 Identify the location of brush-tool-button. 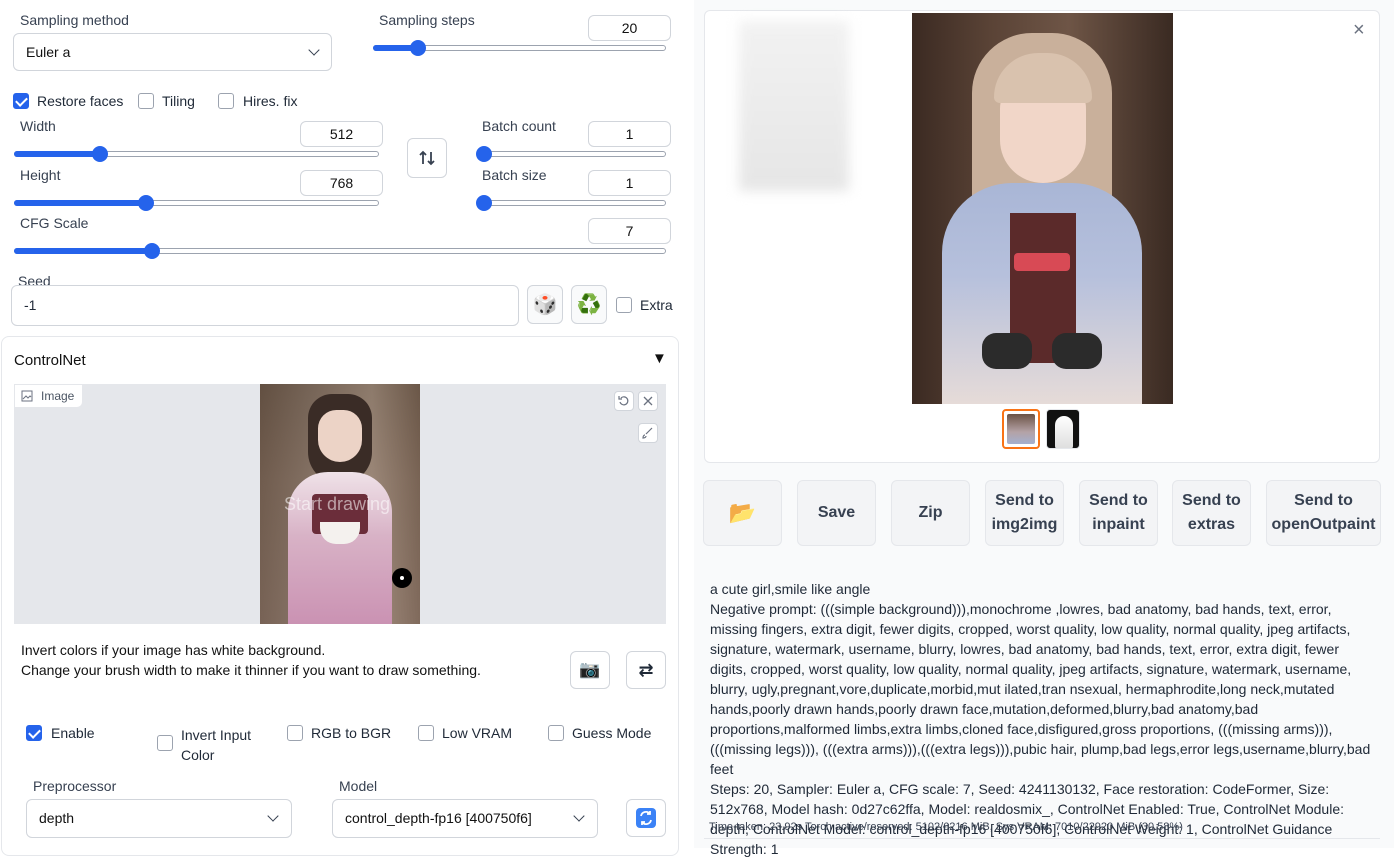
(648, 433).